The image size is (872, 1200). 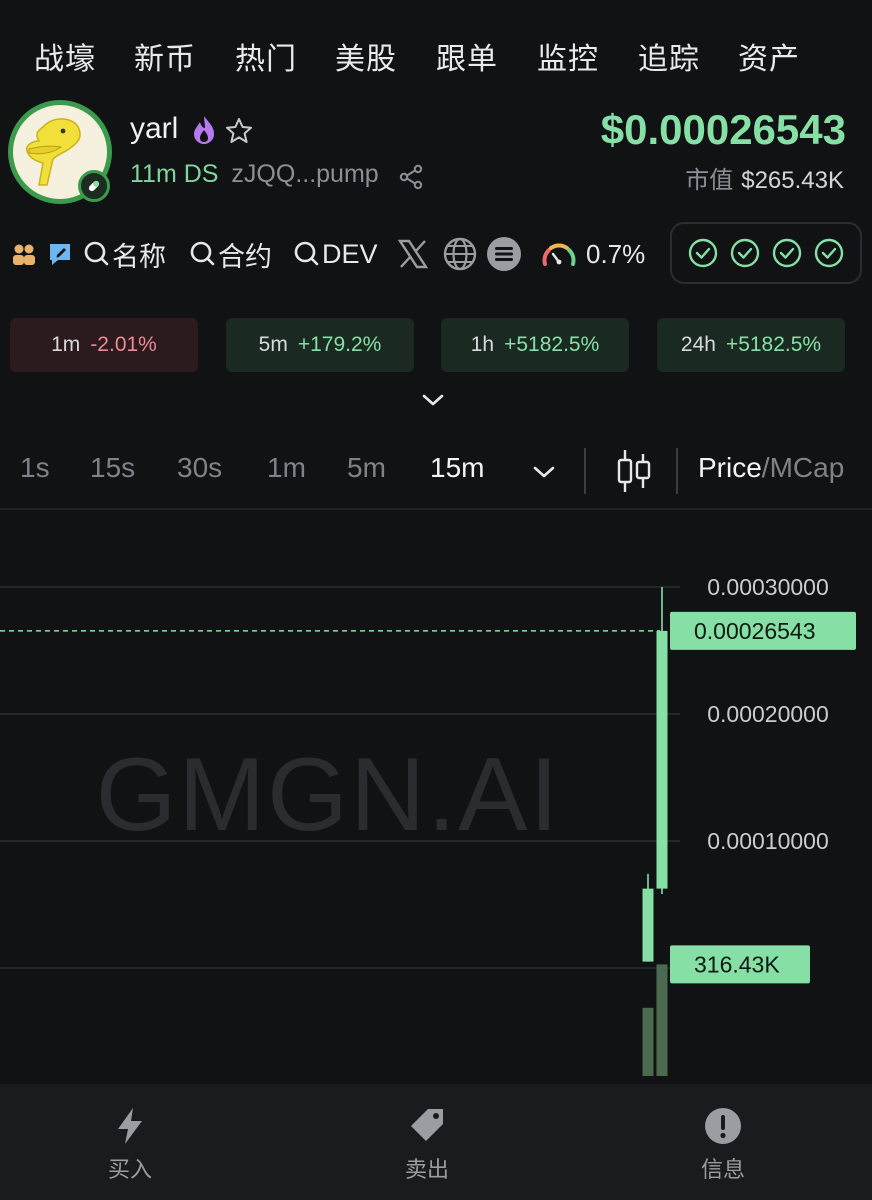 I want to click on nav-item-track: 追踪, so click(x=669, y=56).